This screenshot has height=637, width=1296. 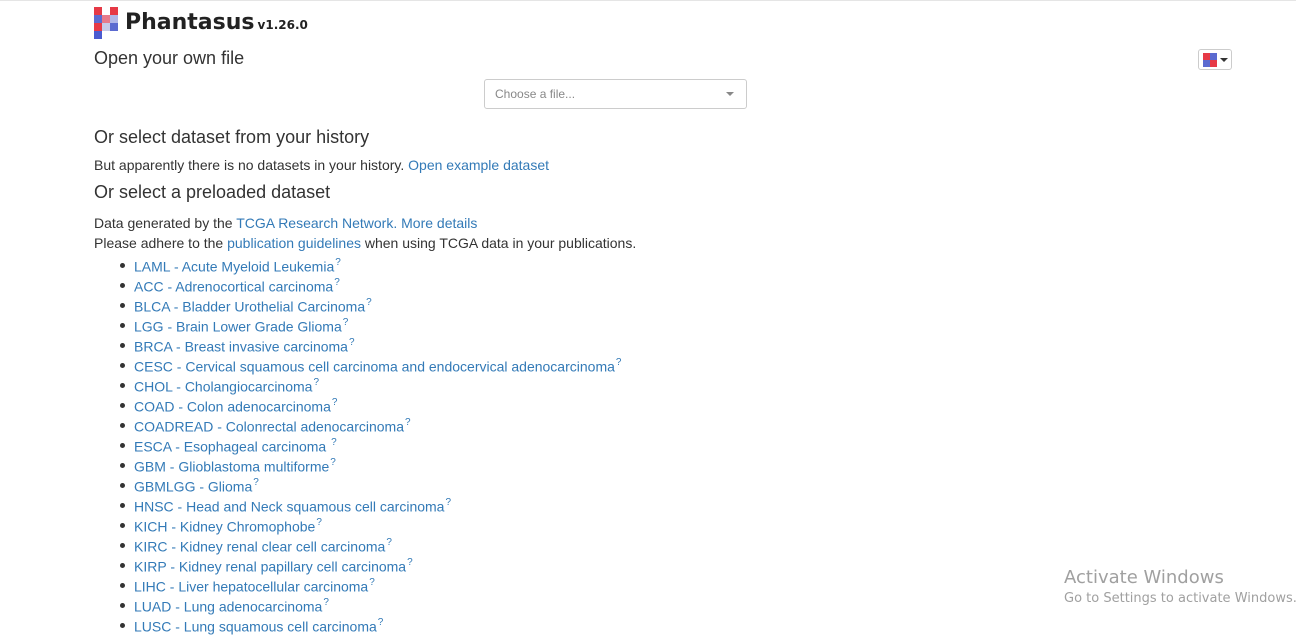 What do you see at coordinates (282, 25) in the screenshot?
I see `app-version: v1.26.0` at bounding box center [282, 25].